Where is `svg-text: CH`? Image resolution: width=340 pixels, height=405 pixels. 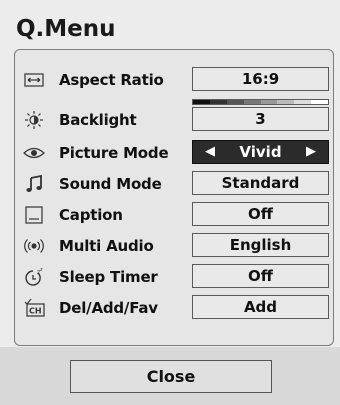 svg-text: CH is located at coordinates (35, 311).